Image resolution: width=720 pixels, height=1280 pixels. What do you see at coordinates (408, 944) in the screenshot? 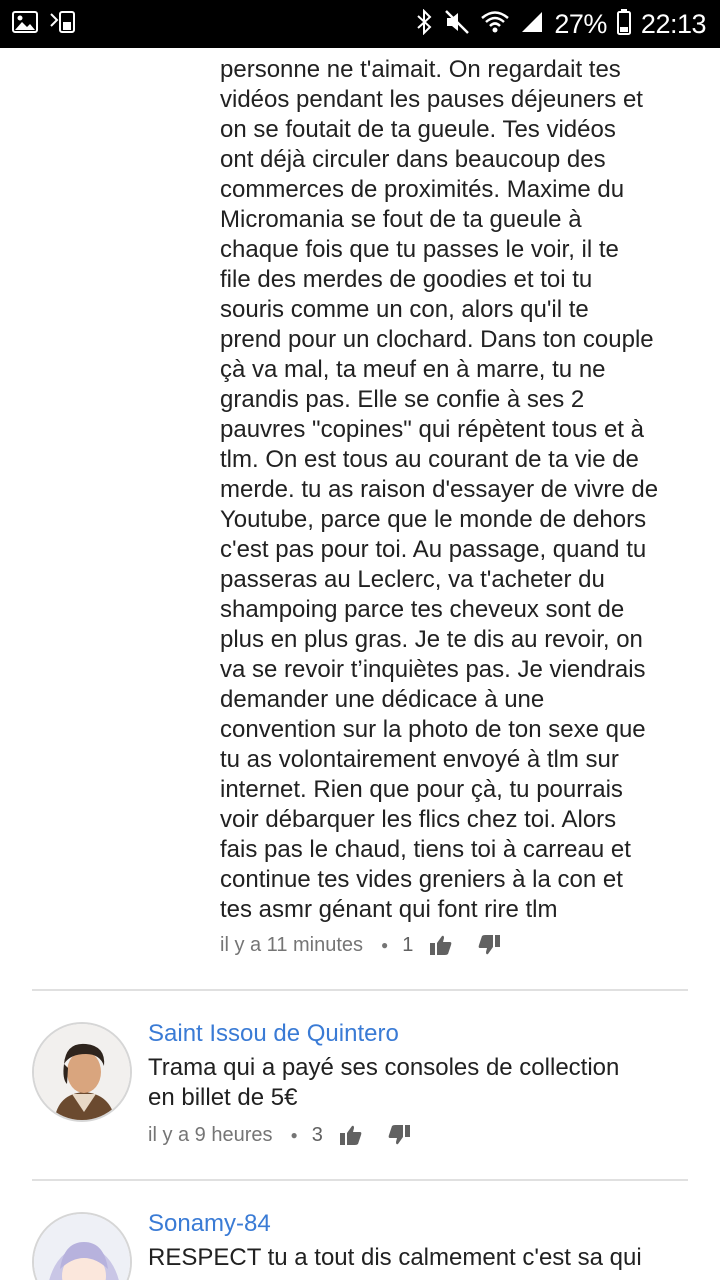
I see `like-count: 1` at bounding box center [408, 944].